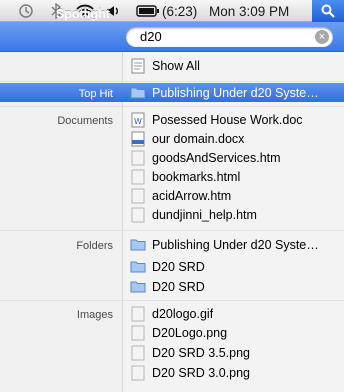 The height and width of the screenshot is (392, 344). What do you see at coordinates (198, 138) in the screenshot?
I see `document-label: our domain.docx` at bounding box center [198, 138].